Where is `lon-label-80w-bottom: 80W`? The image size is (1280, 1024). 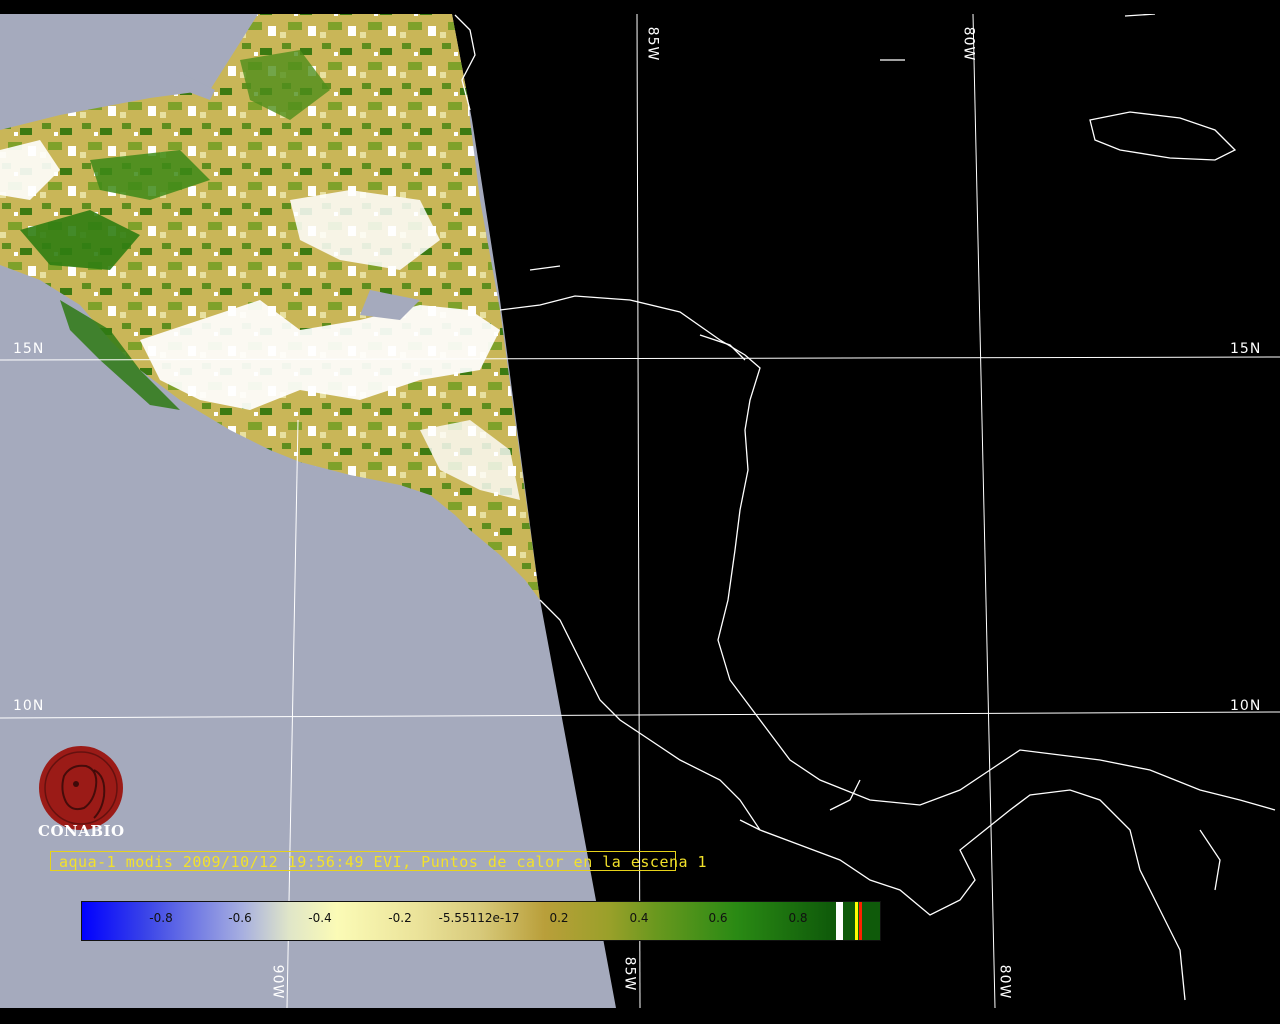
lon-label-80w-bottom: 80W is located at coordinates (1004, 982).